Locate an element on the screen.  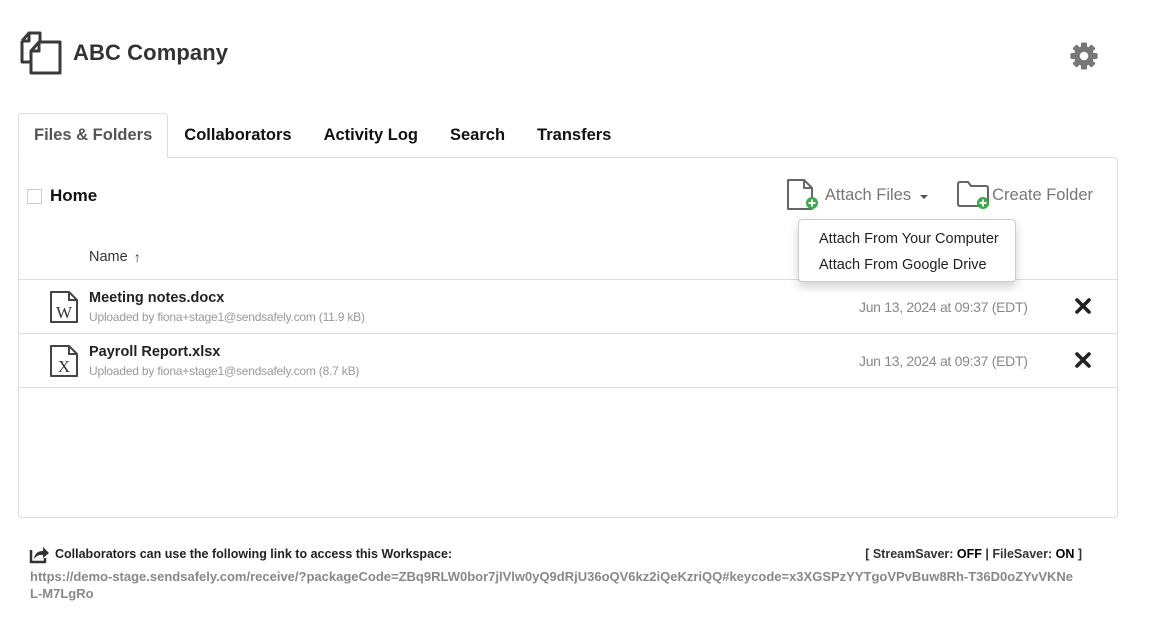
attach-files-button: Attach Files is located at coordinates (857, 195).